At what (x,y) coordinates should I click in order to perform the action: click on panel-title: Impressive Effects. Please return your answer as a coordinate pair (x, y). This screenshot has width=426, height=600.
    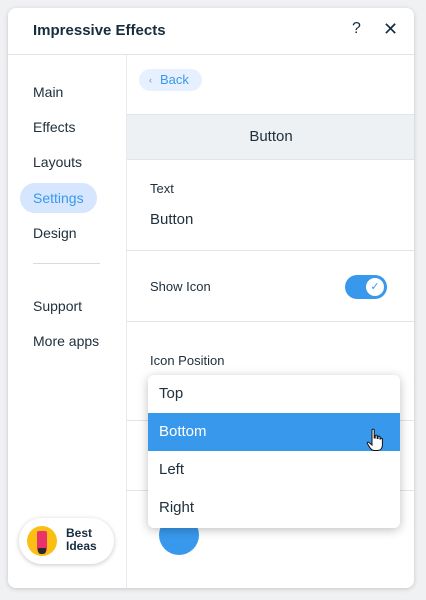
    Looking at the image, I should click on (99, 30).